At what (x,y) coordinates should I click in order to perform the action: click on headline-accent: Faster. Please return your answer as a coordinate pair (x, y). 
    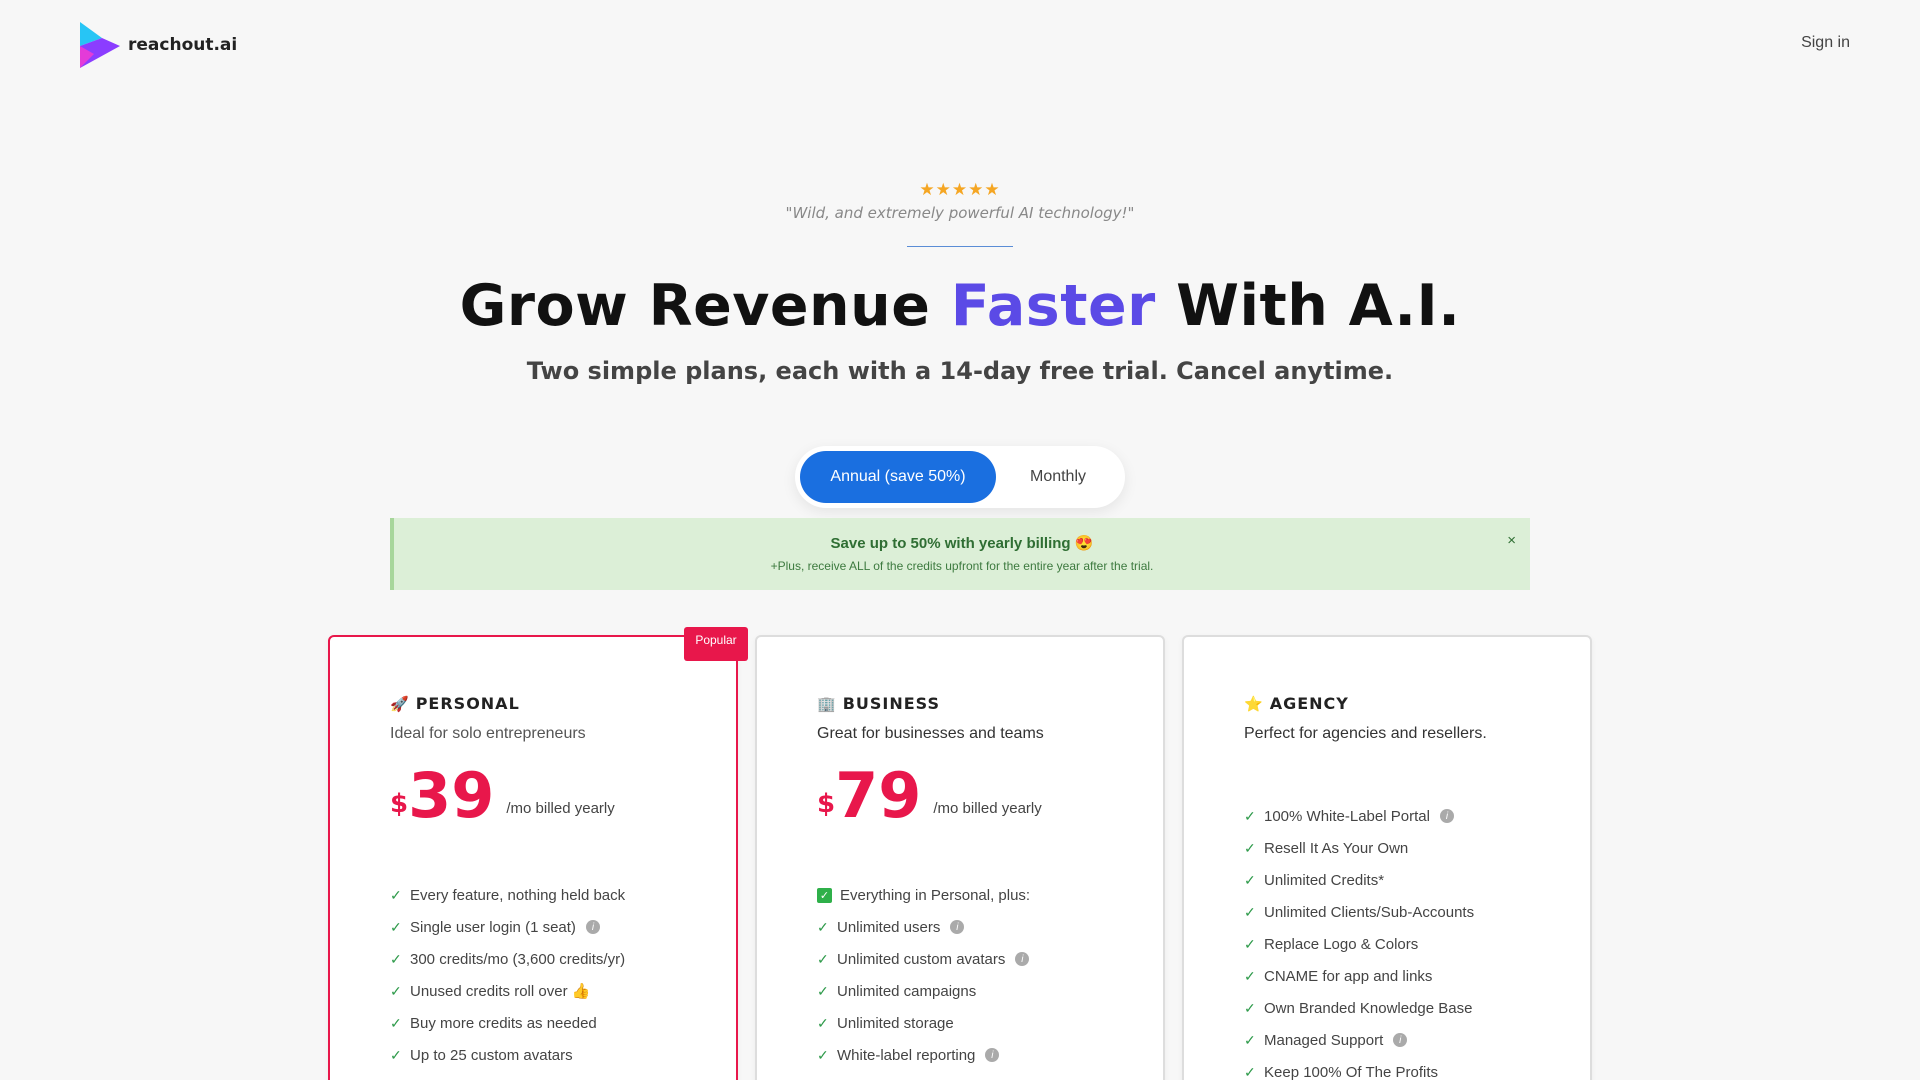
    Looking at the image, I should click on (1053, 306).